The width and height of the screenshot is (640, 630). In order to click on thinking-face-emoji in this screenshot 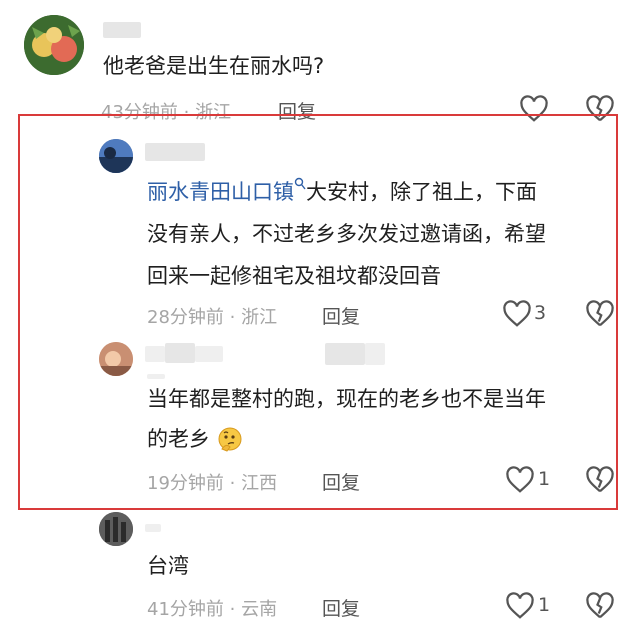, I will do `click(230, 439)`.